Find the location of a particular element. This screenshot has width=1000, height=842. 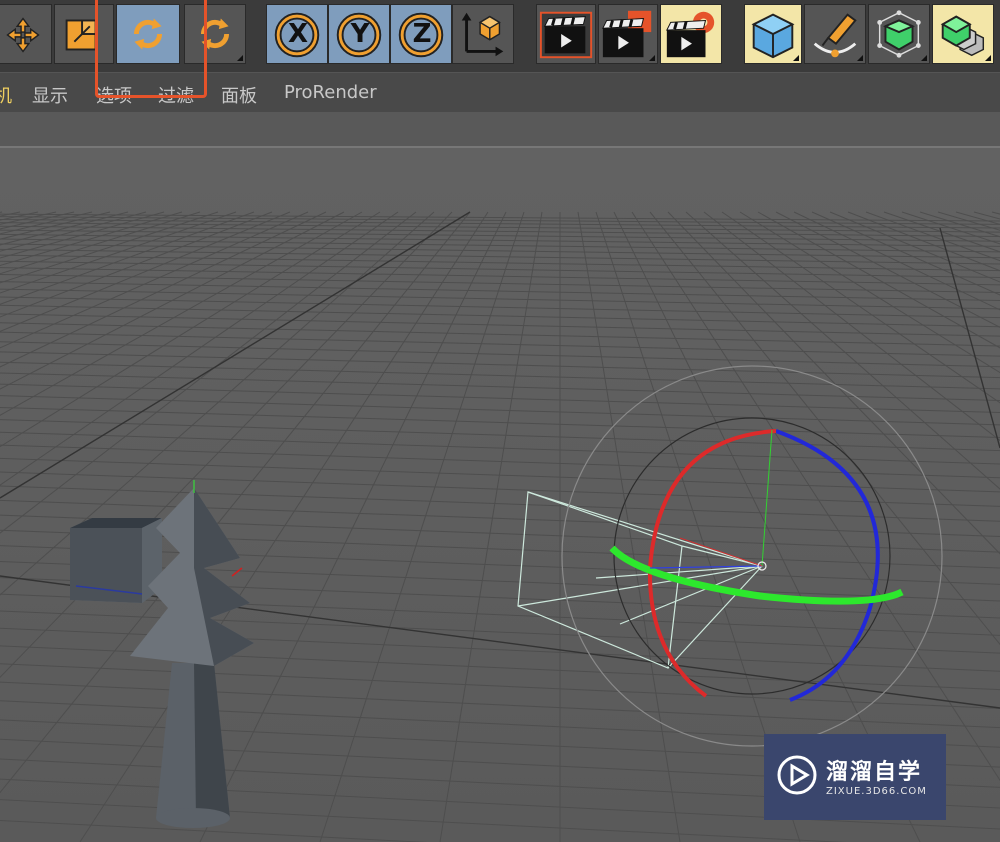

move-tool-button is located at coordinates (26, 34).